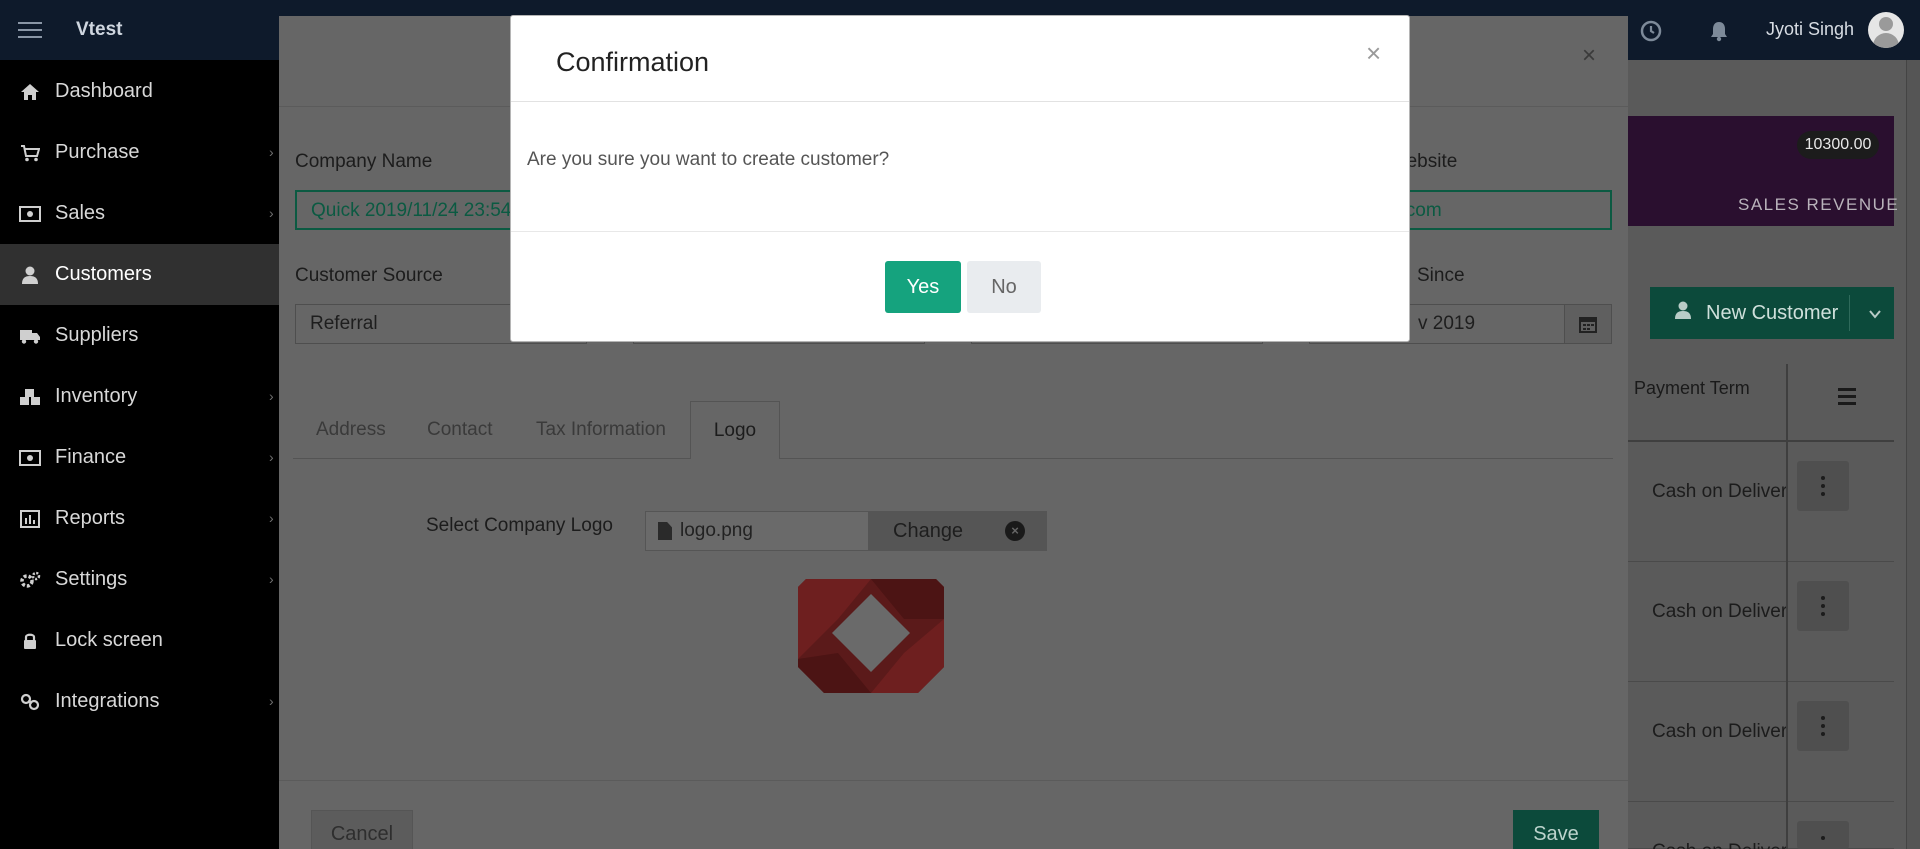 Image resolution: width=1920 pixels, height=849 pixels. Describe the element at coordinates (1719, 31) in the screenshot. I see `bell-icon` at that location.